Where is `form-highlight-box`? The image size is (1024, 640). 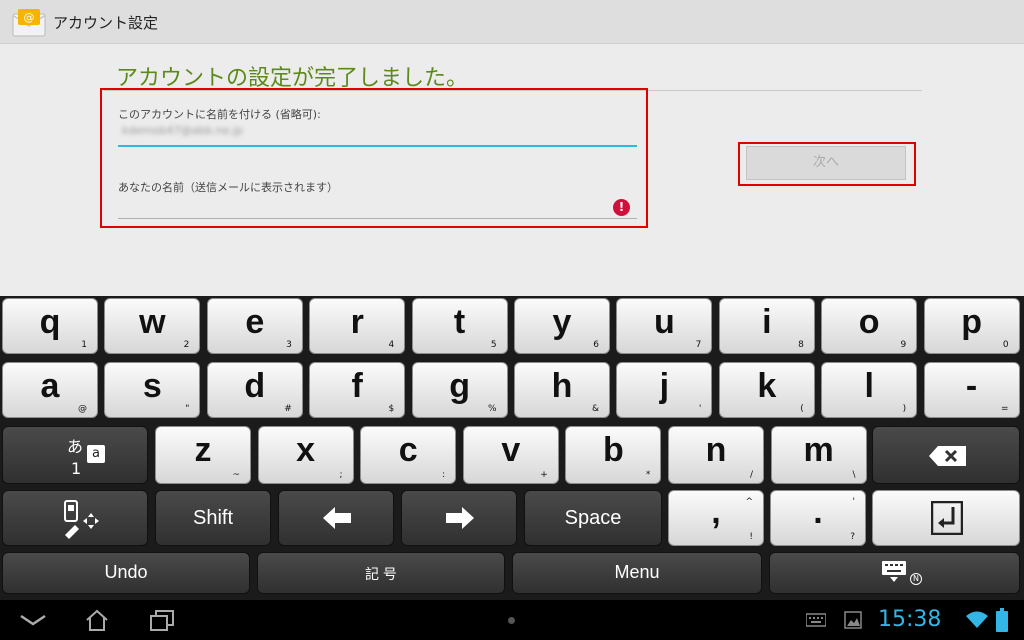 form-highlight-box is located at coordinates (374, 158).